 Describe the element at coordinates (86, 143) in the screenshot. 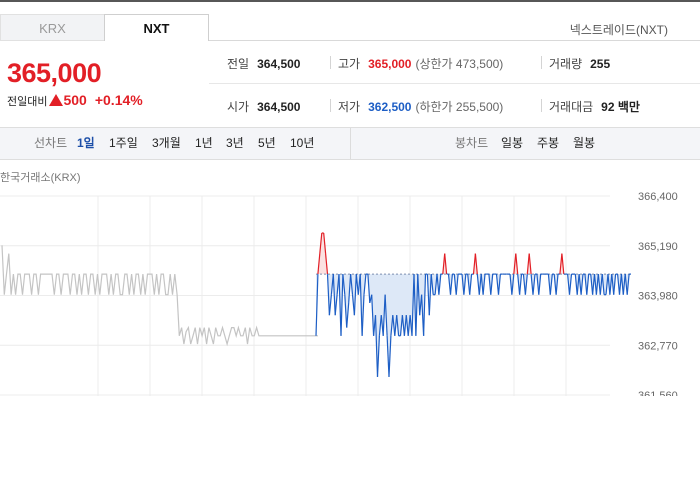

I see `period-1d: 1일` at that location.